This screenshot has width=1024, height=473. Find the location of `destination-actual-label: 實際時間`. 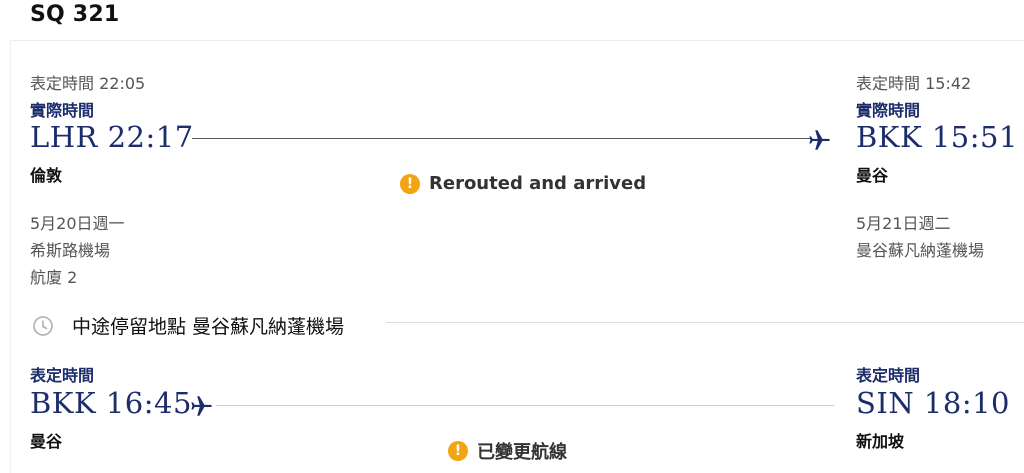

destination-actual-label: 實際時間 is located at coordinates (888, 110).